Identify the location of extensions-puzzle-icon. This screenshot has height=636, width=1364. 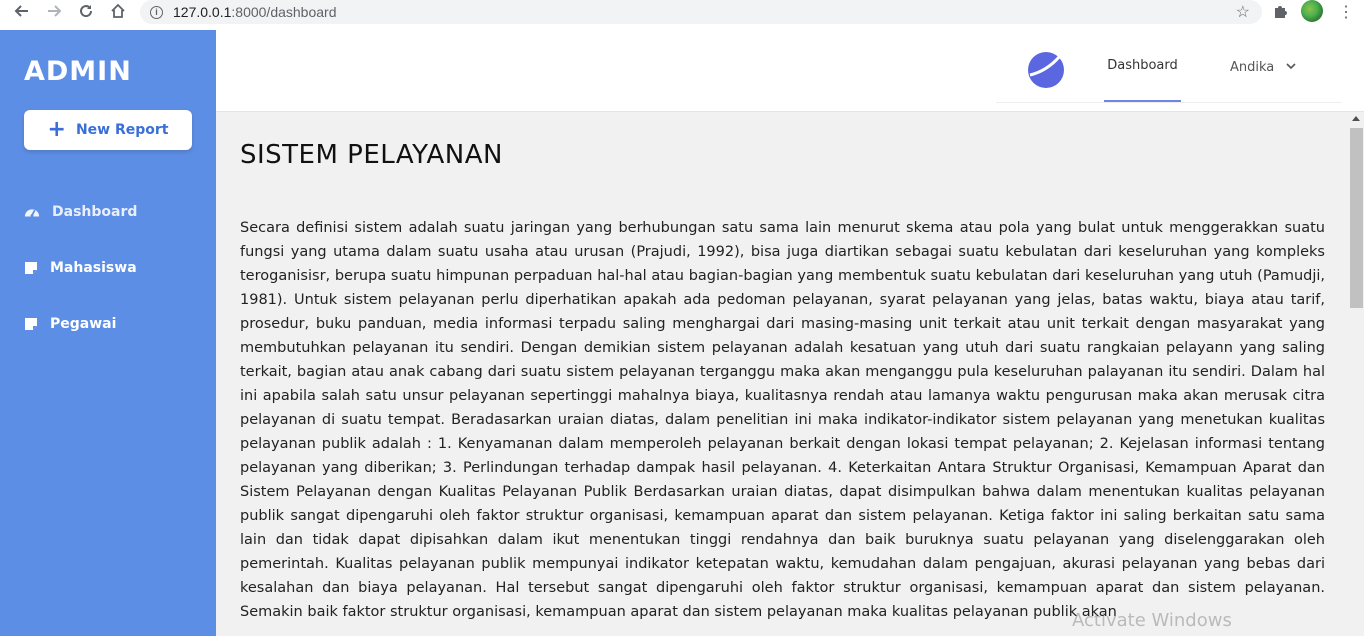
(1281, 13).